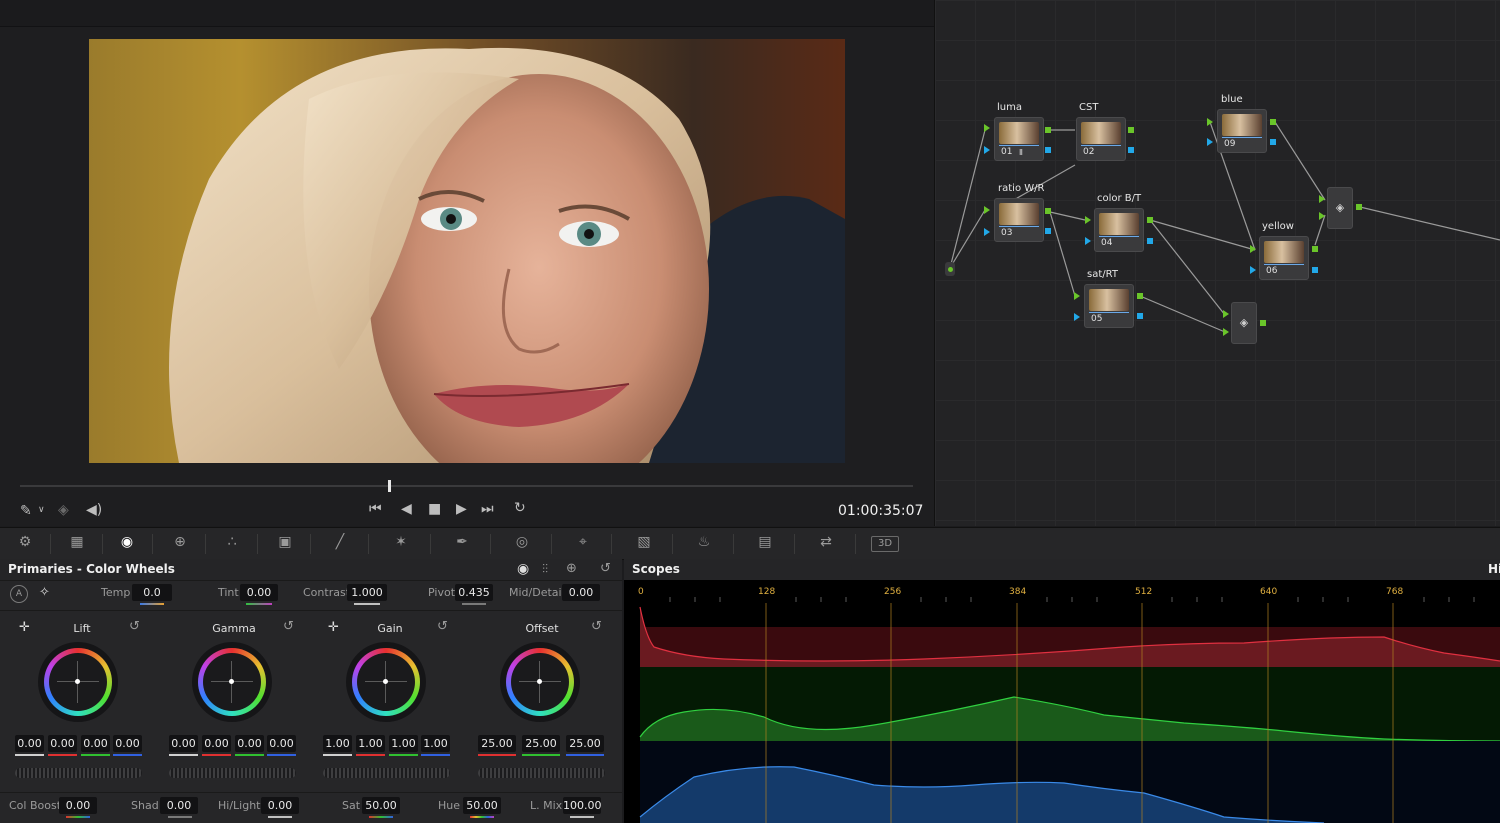  Describe the element at coordinates (461, 509) in the screenshot. I see `play-icon: ▶` at that location.